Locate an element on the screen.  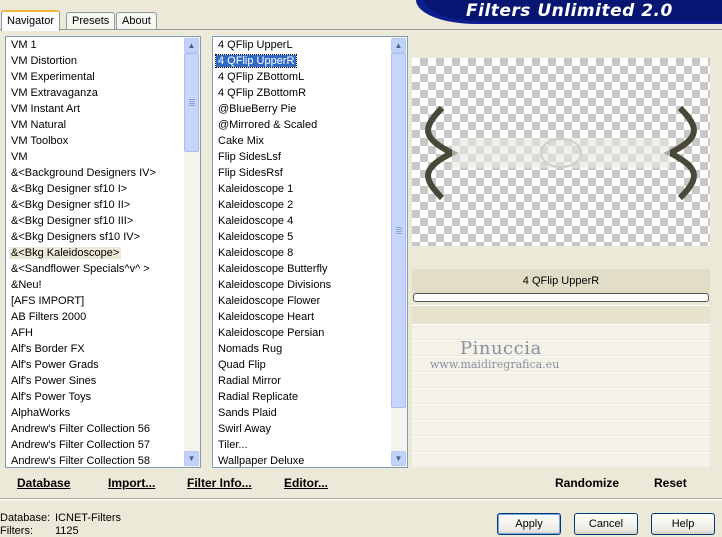
list-item: VM Experimental is located at coordinates (82, 77).